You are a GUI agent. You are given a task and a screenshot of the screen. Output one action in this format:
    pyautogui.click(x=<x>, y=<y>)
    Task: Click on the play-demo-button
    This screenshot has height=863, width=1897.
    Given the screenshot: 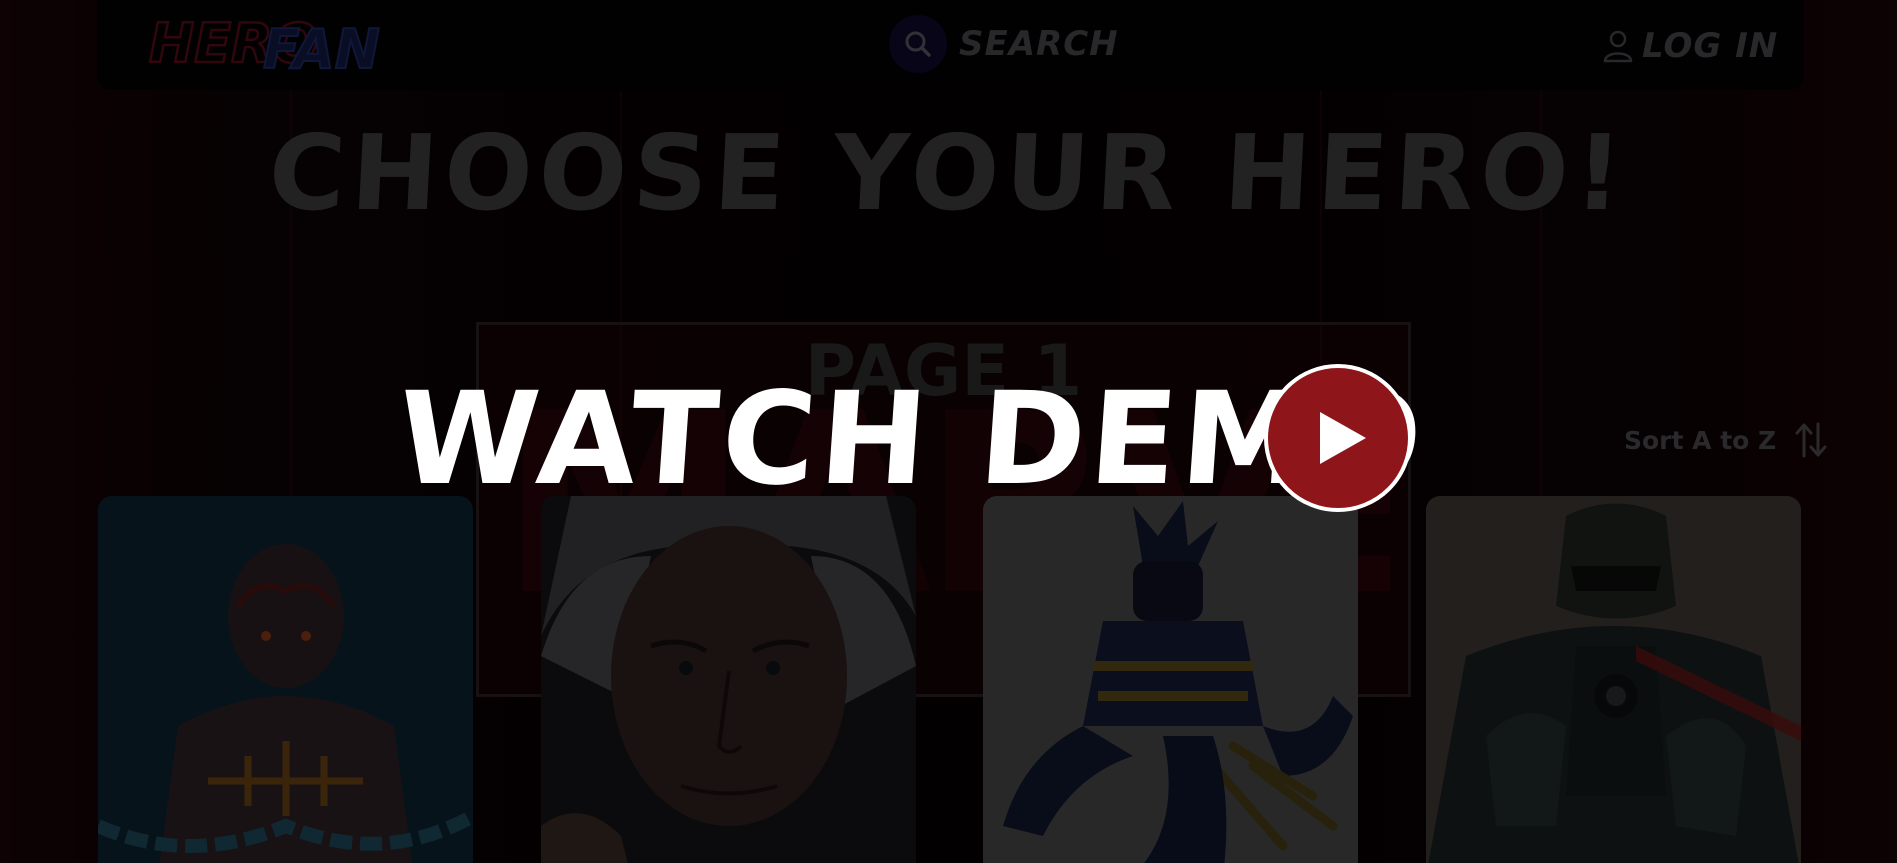 What is the action you would take?
    pyautogui.click(x=1338, y=438)
    